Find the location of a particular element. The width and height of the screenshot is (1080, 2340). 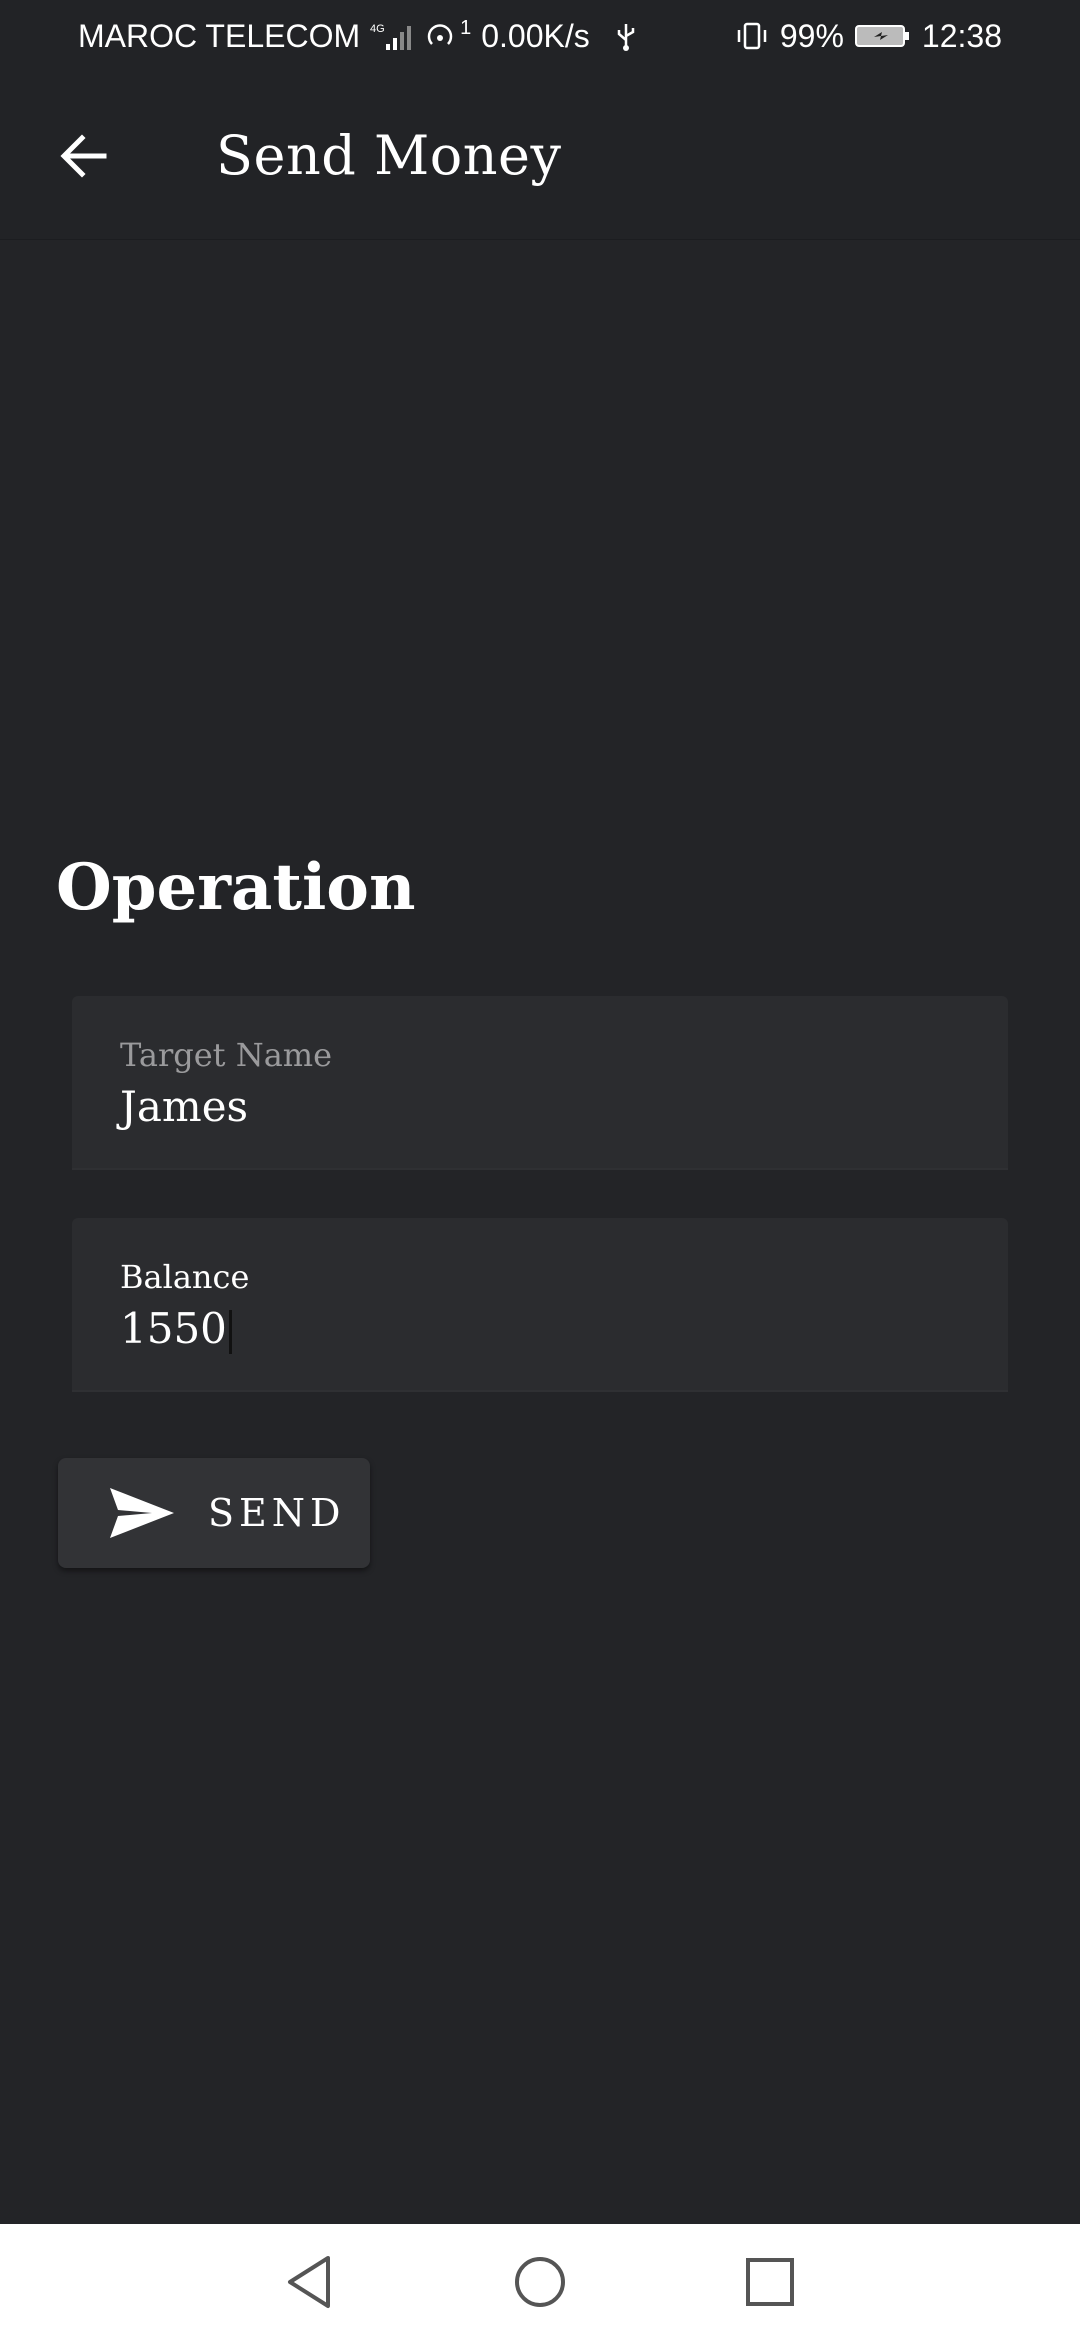

battery-percent: 99% is located at coordinates (811, 35).